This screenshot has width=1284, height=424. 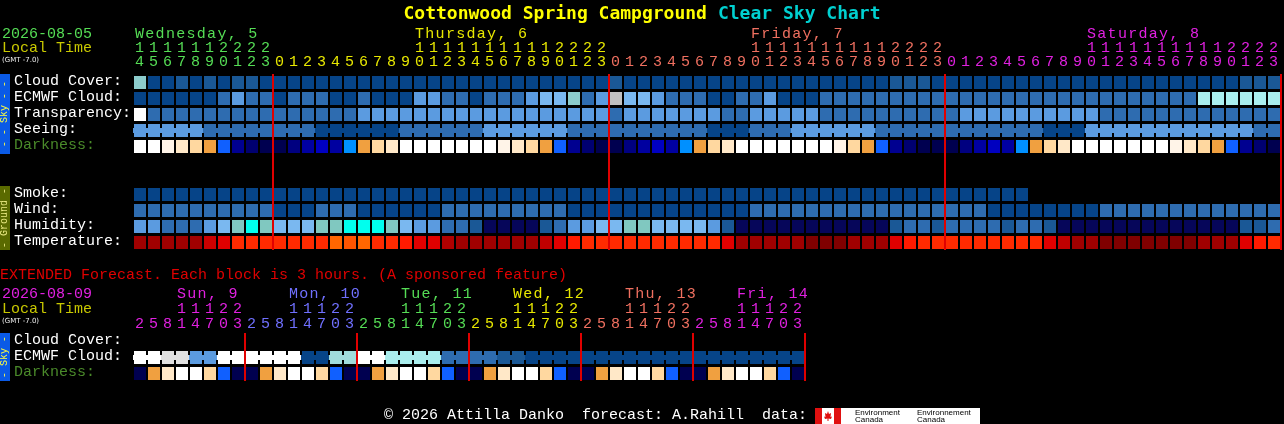 I want to click on row-label: Temperature:, so click(x=69, y=242).